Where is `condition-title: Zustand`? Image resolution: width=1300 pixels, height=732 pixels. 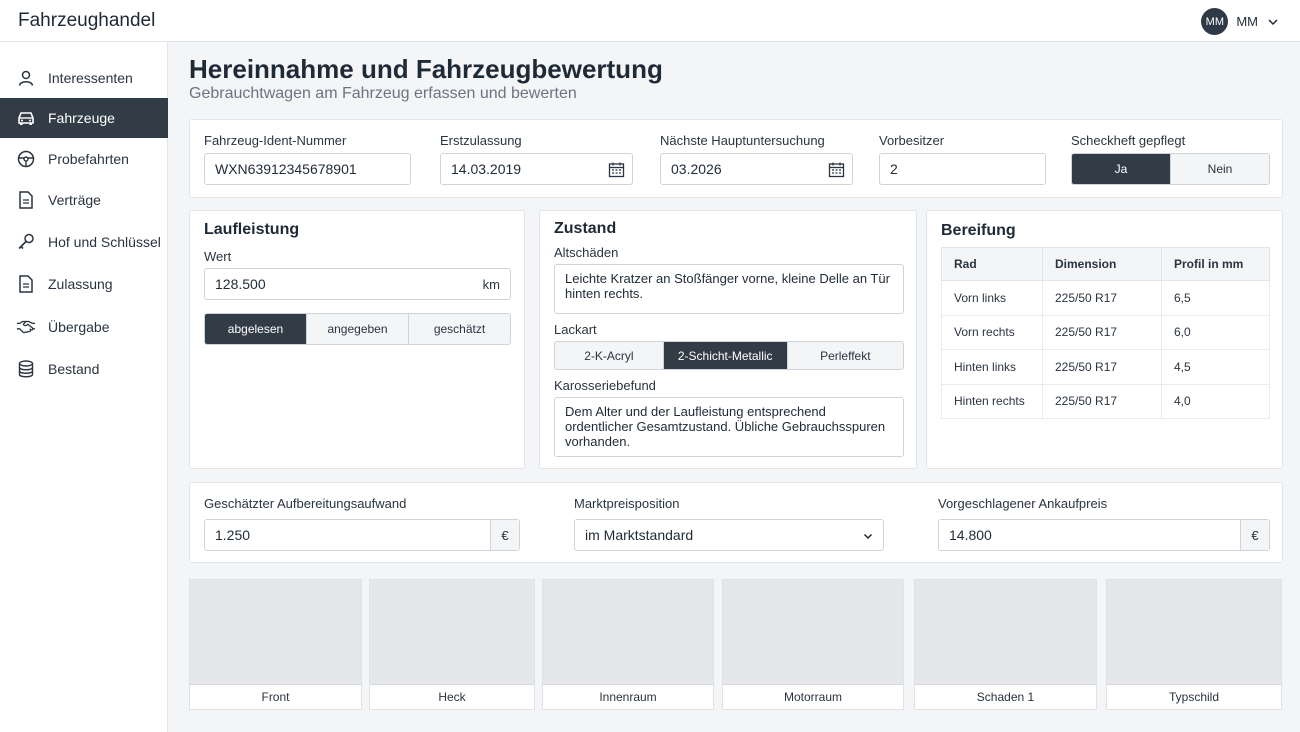
condition-title: Zustand is located at coordinates (585, 228).